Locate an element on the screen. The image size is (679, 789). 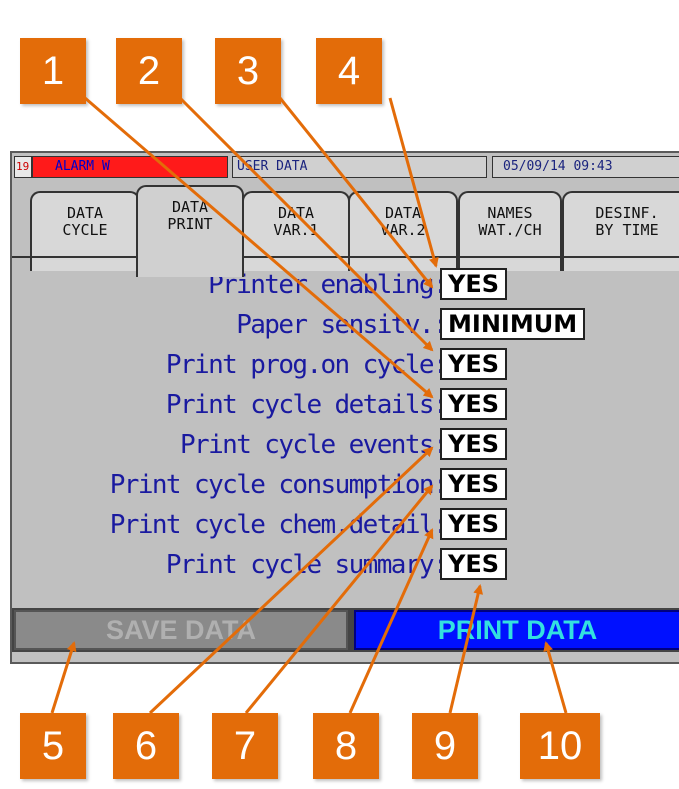
tab-data-cycle: DATA CYCLE is located at coordinates (85, 231).